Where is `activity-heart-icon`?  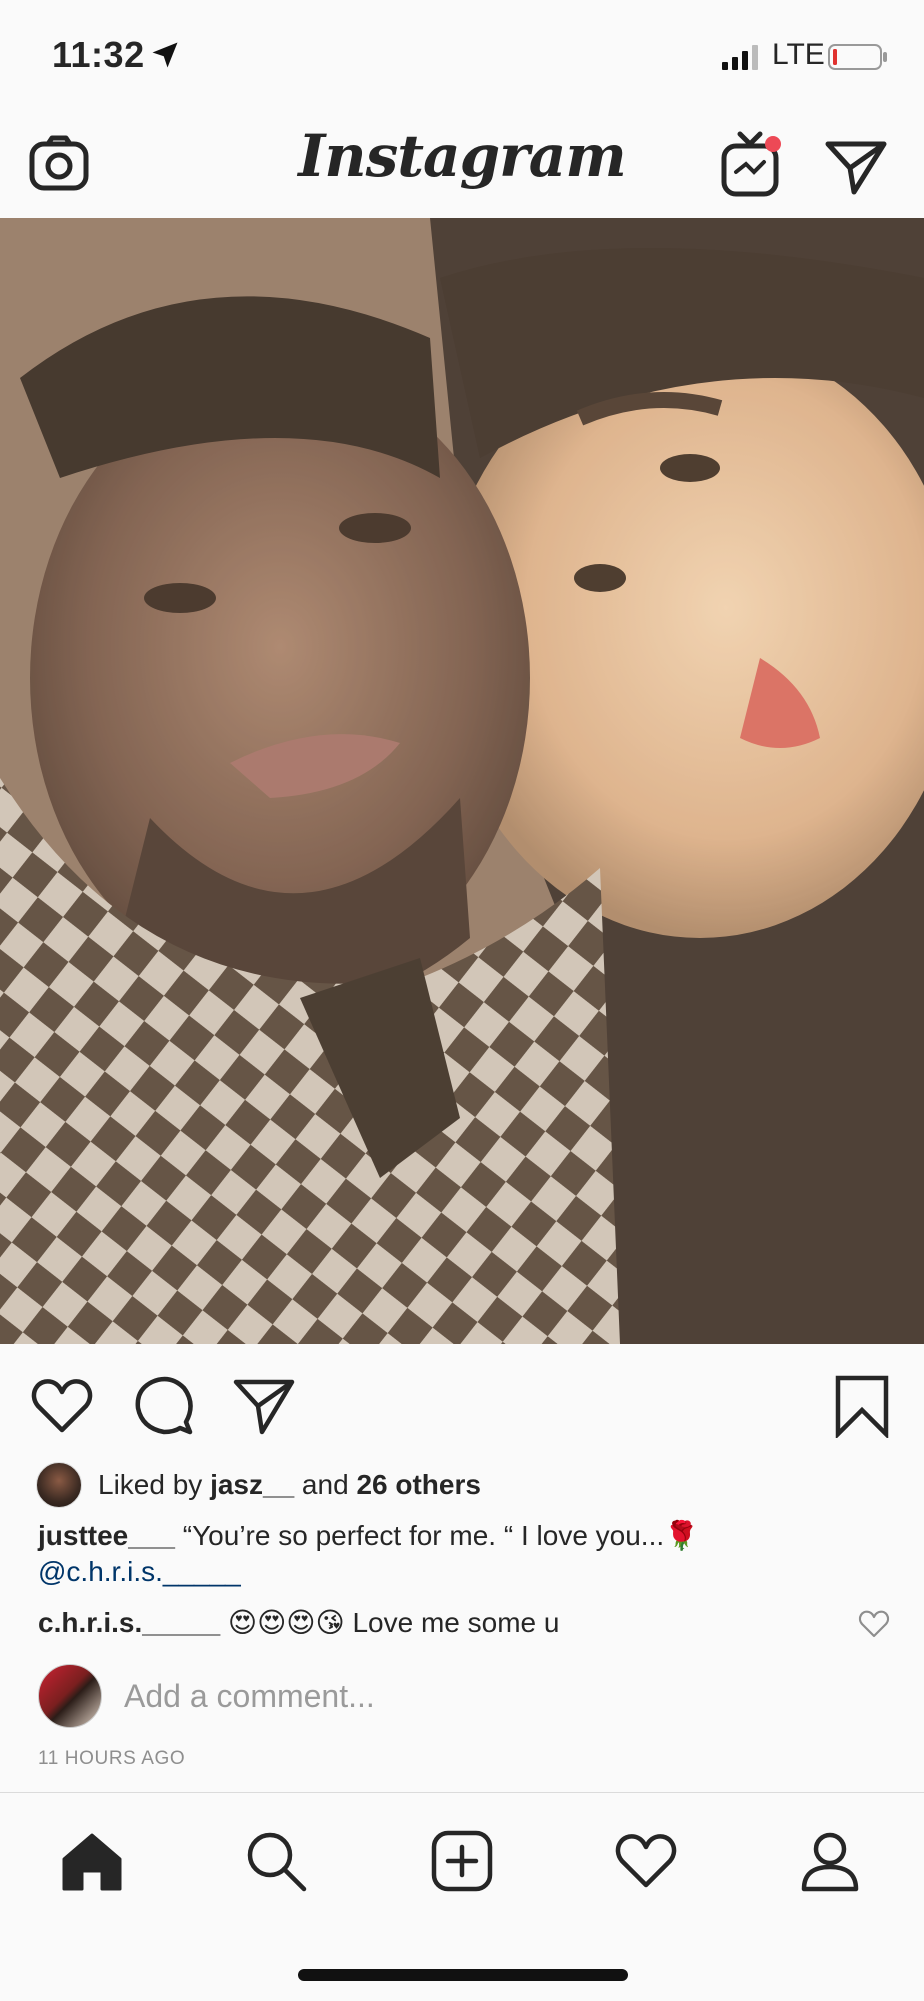
activity-heart-icon is located at coordinates (646, 1861).